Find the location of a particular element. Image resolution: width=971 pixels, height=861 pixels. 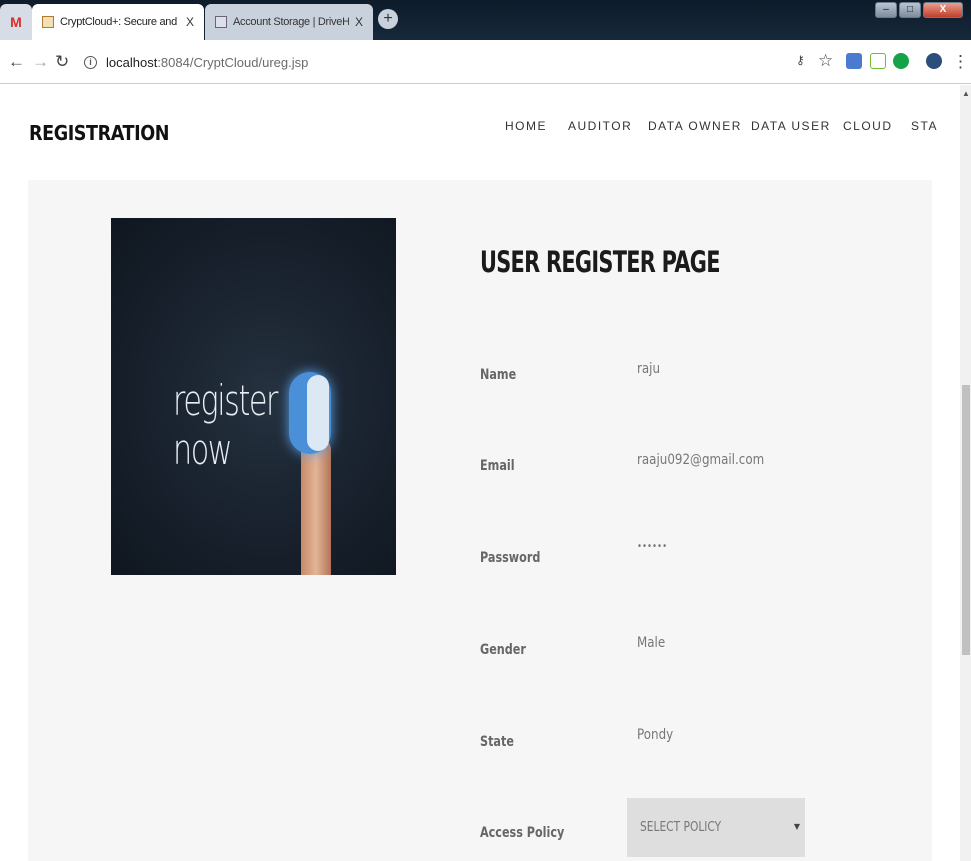

tab-cryptcloud: CryptCloud+: Secure and Expres X is located at coordinates (118, 22).